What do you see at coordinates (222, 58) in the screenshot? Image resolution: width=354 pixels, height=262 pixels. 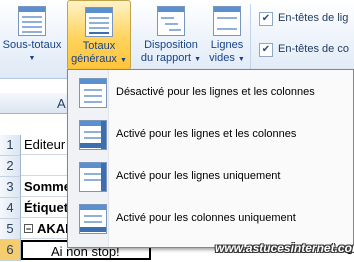 I see `blank-rows-label-2: vides` at bounding box center [222, 58].